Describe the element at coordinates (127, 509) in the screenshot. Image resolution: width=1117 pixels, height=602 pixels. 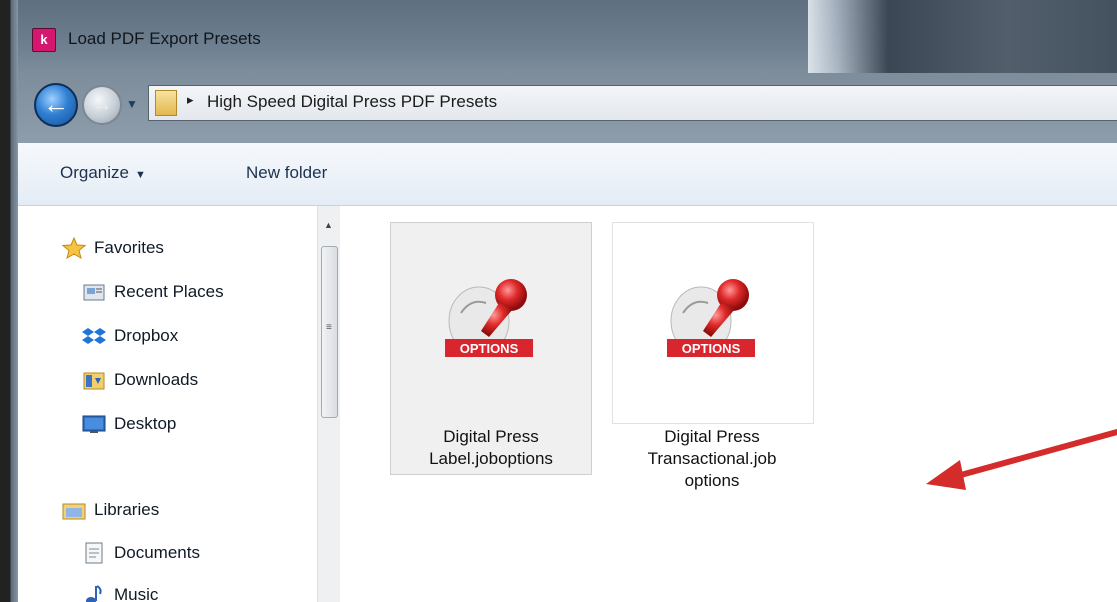
I see `libraries-label: Libraries` at that location.